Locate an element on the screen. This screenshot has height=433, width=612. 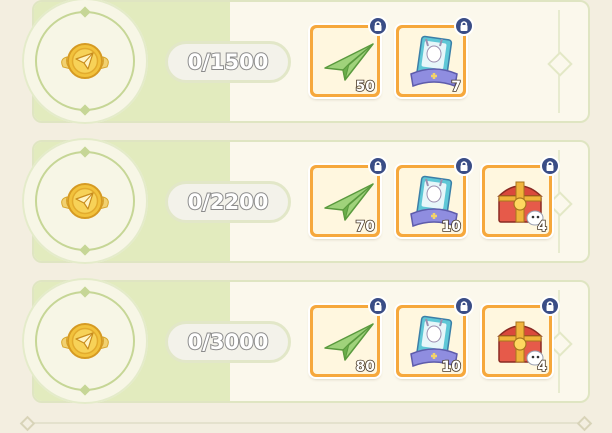
reward-card: 7 is located at coordinates (431, 61).